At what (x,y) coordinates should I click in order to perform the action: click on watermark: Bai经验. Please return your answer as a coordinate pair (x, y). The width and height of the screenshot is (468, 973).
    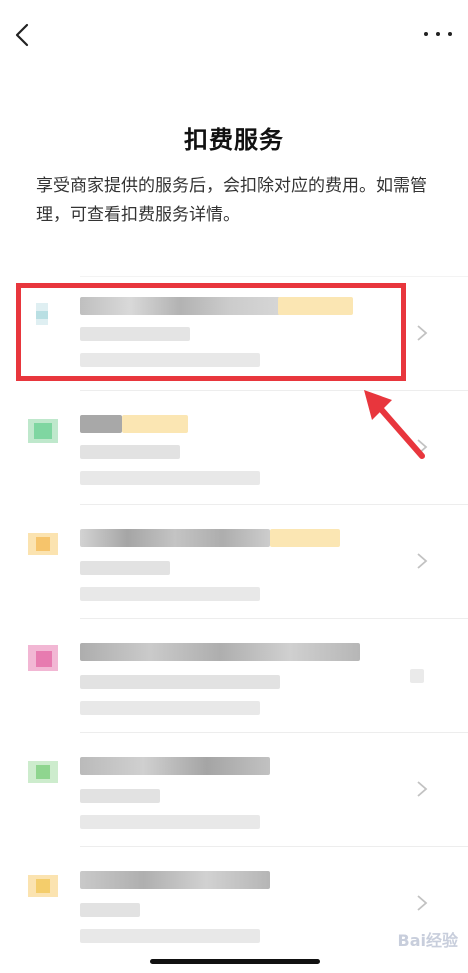
    Looking at the image, I should click on (427, 940).